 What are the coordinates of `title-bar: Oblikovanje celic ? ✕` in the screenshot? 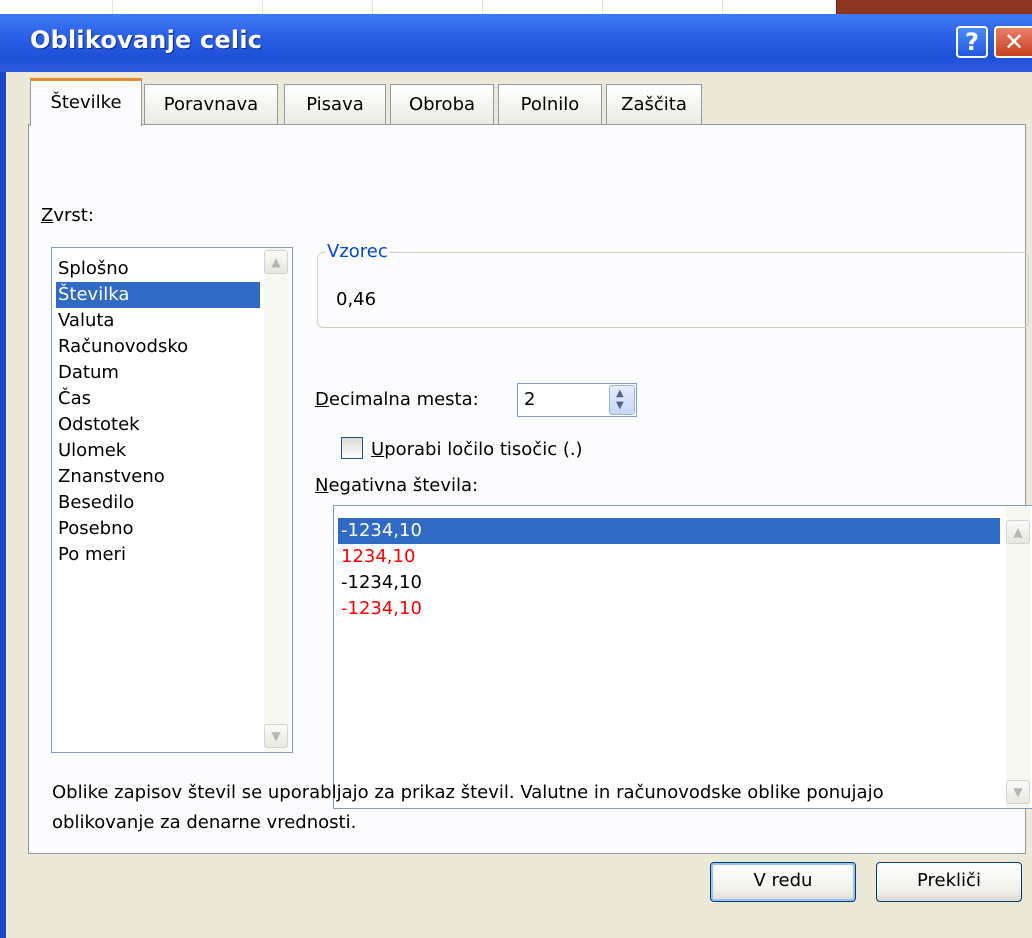 It's located at (516, 43).